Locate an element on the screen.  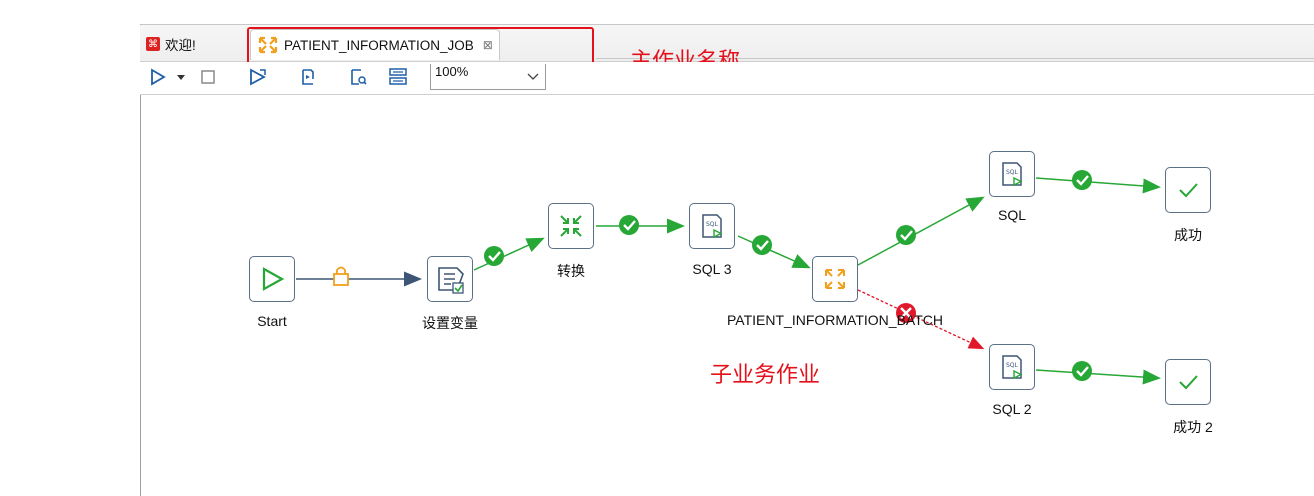
node-sql-label: SQL is located at coordinates (1012, 215).